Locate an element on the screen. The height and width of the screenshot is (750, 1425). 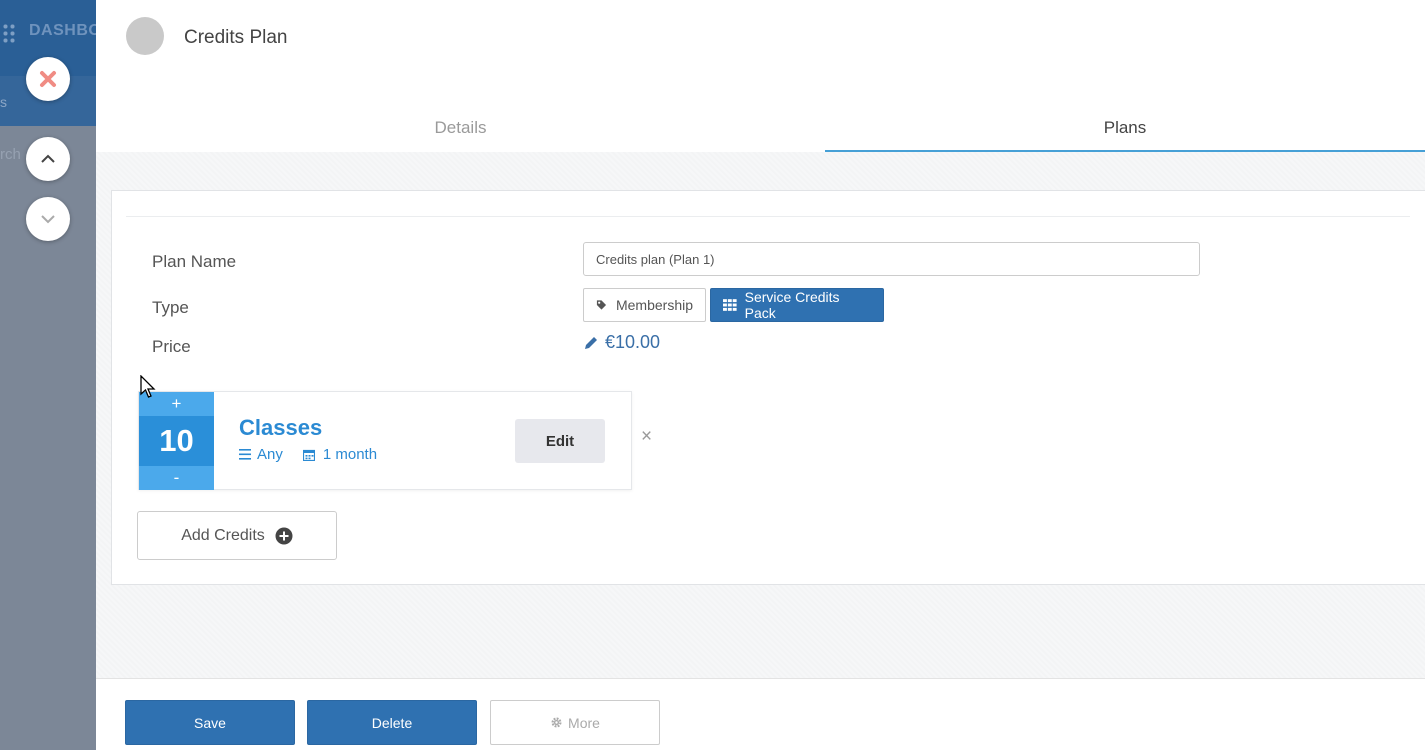
close-button is located at coordinates (48, 79).